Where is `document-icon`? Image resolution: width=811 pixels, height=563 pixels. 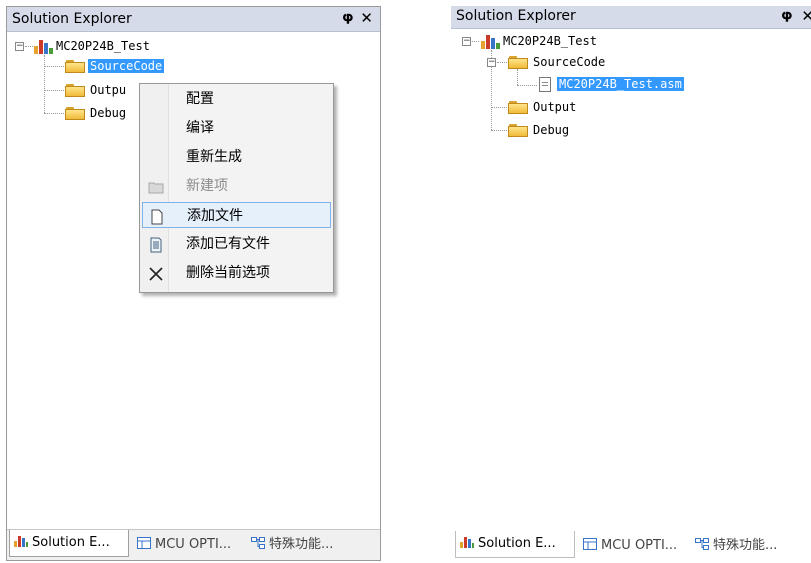 document-icon is located at coordinates (156, 244).